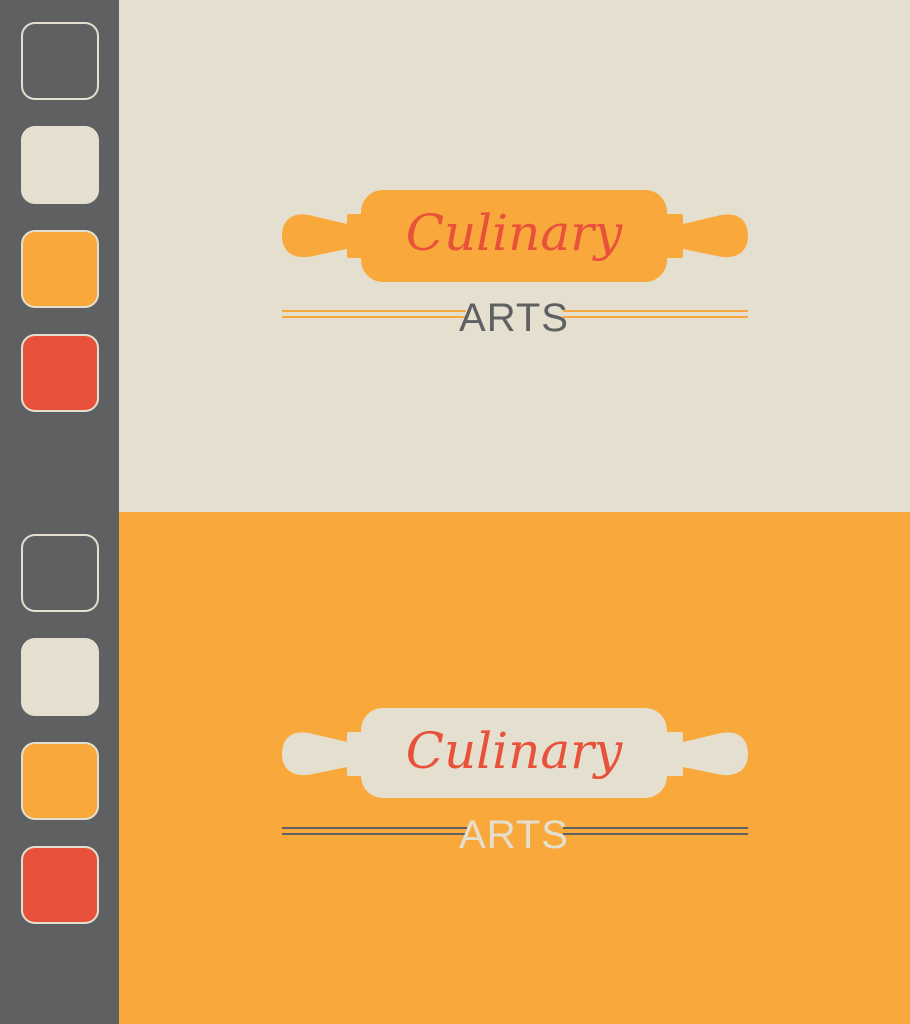  Describe the element at coordinates (59, 512) in the screenshot. I see `palette-sidebar` at that location.